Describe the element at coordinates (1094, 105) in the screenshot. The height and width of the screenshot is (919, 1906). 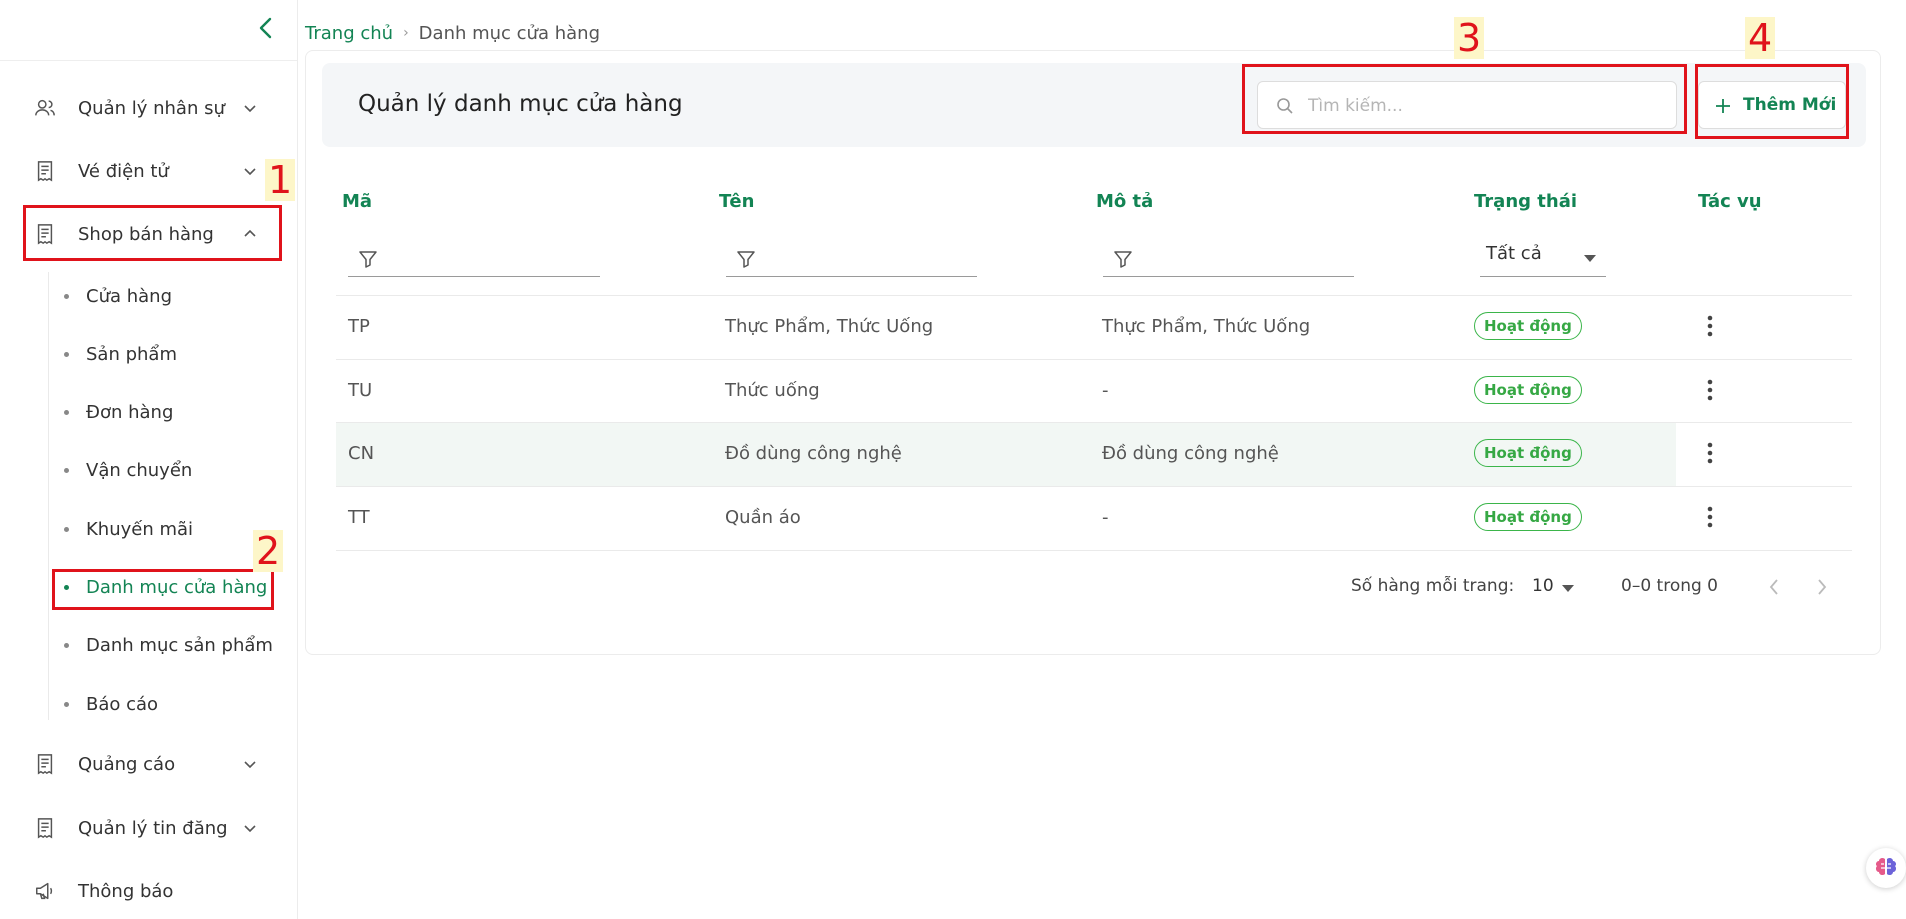
I see `page-header: Quản lý danh mục cửa hàng Thêm Mới` at that location.